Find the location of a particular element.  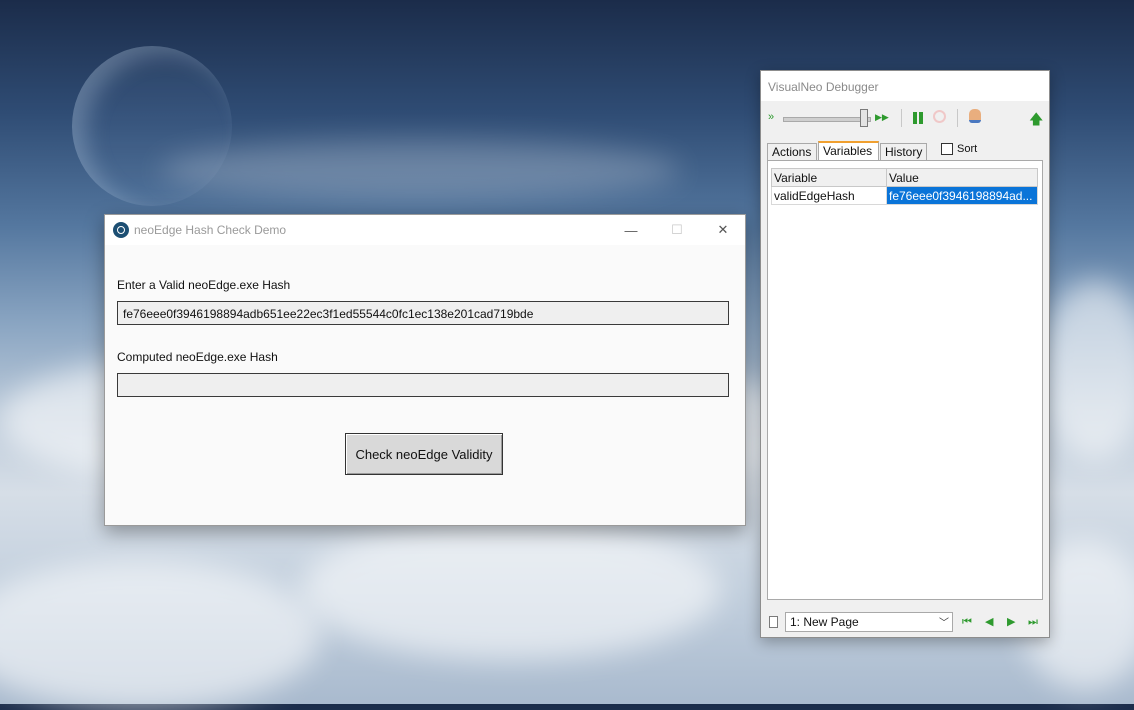

speed-slider-thumb is located at coordinates (864, 118).